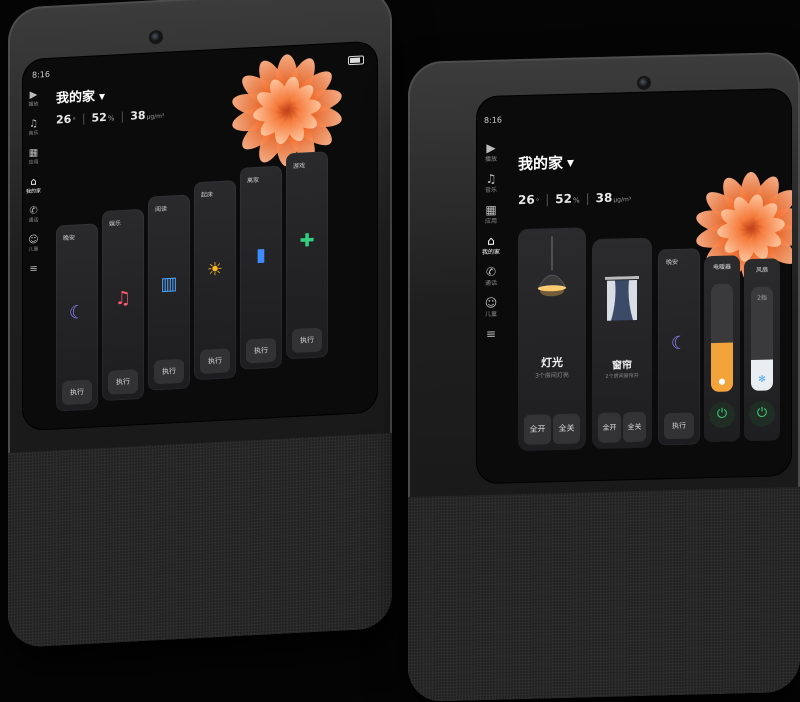 This screenshot has width=800, height=702. Describe the element at coordinates (123, 298) in the screenshot. I see `music-note-icon: ♫` at that location.